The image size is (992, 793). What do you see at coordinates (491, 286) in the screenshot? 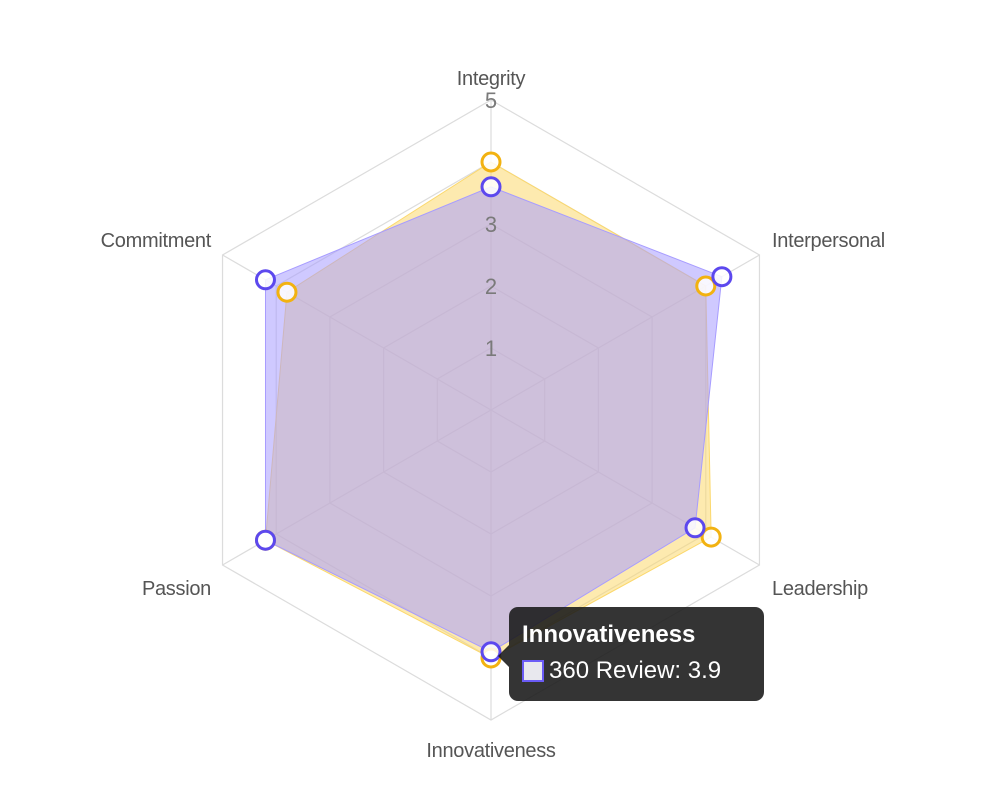
I see `tick-label-2: 2` at bounding box center [491, 286].